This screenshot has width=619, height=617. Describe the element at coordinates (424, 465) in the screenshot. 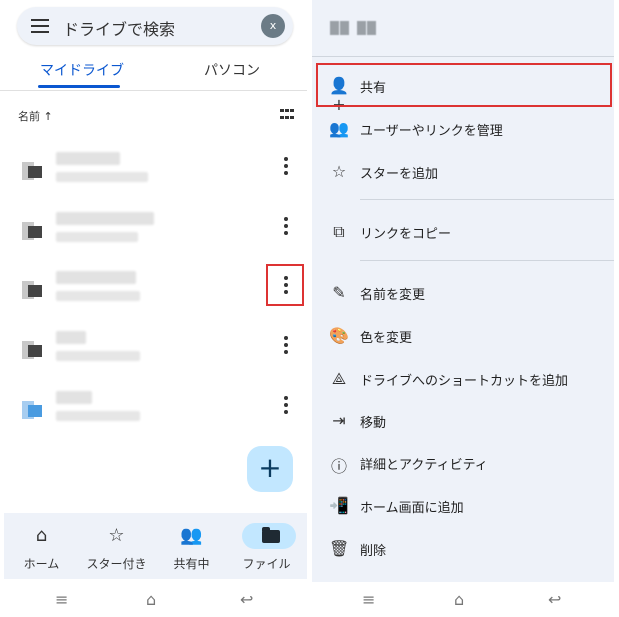

I see `action-label: 詳細とアクティビティ` at that location.